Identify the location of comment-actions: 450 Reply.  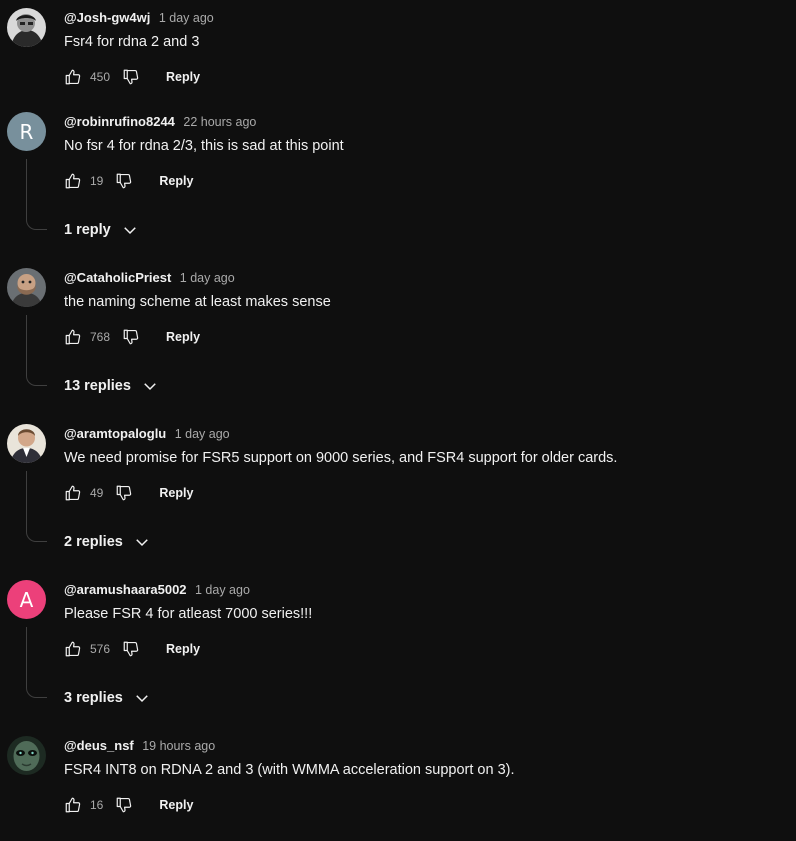
(132, 77).